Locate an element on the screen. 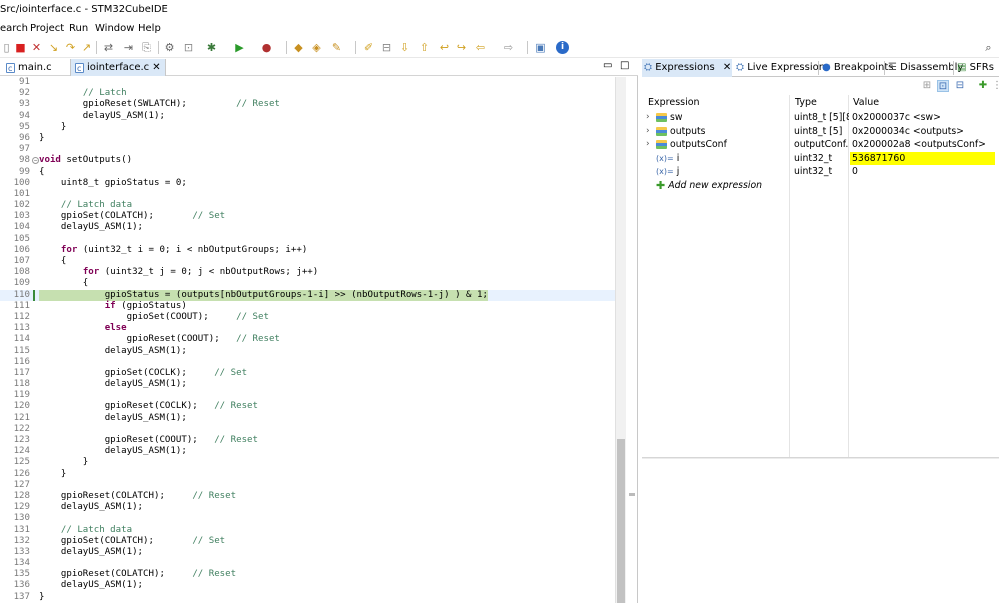 The image size is (999, 603). prev-annotation-icon: ⇧ is located at coordinates (424, 47).